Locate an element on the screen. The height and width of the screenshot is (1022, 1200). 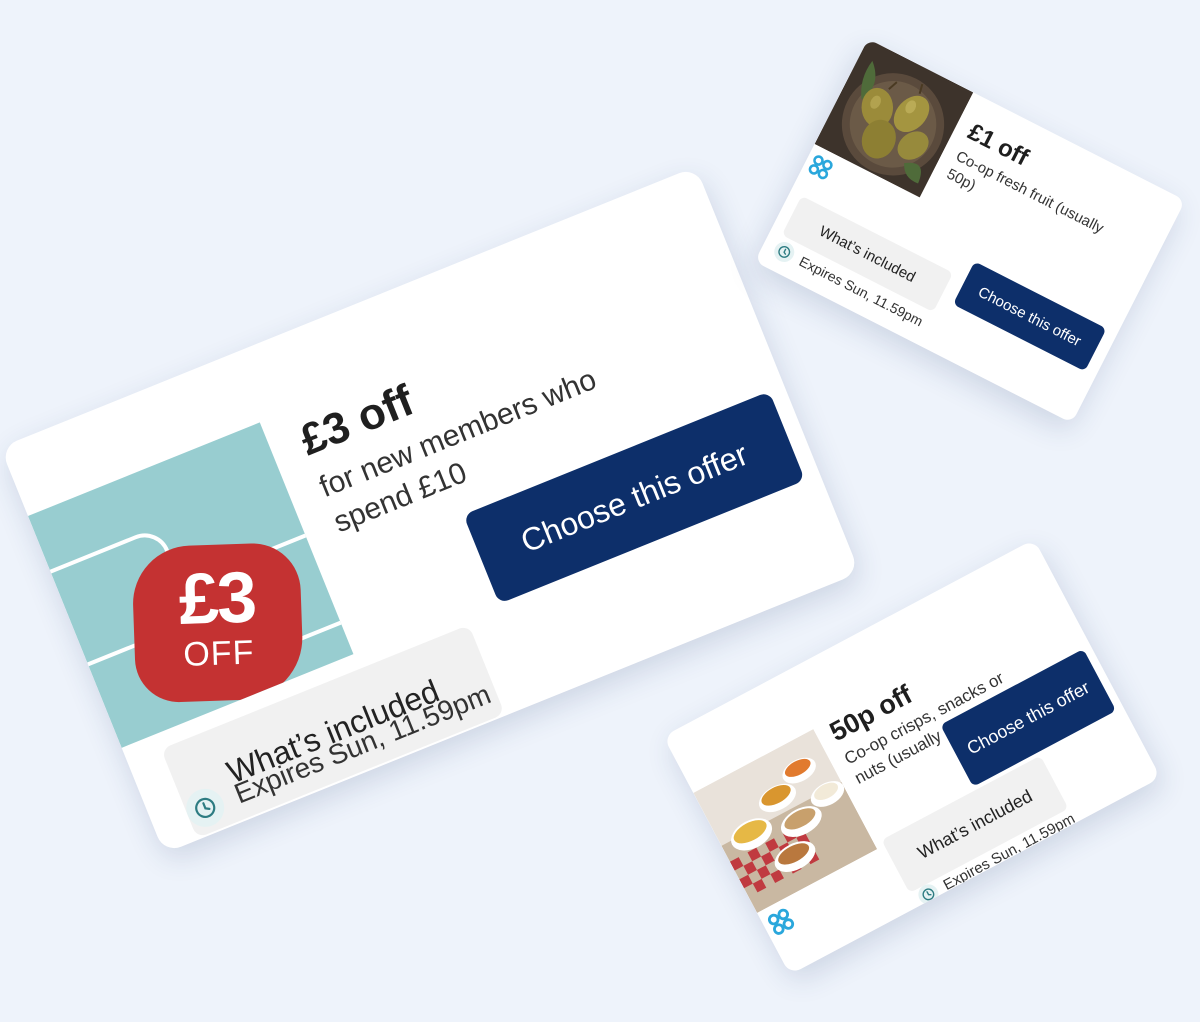
choose-offer-button: Choose this offer is located at coordinates (1029, 316).